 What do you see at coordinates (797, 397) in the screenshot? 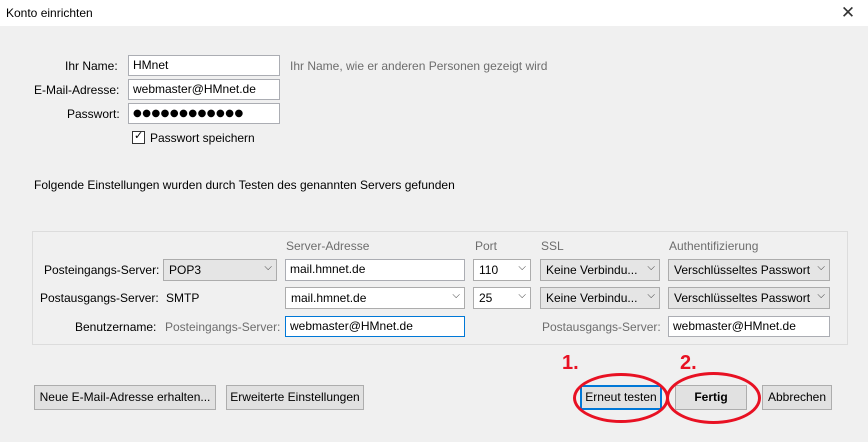
I see `cancel-button: Abbrechen` at bounding box center [797, 397].